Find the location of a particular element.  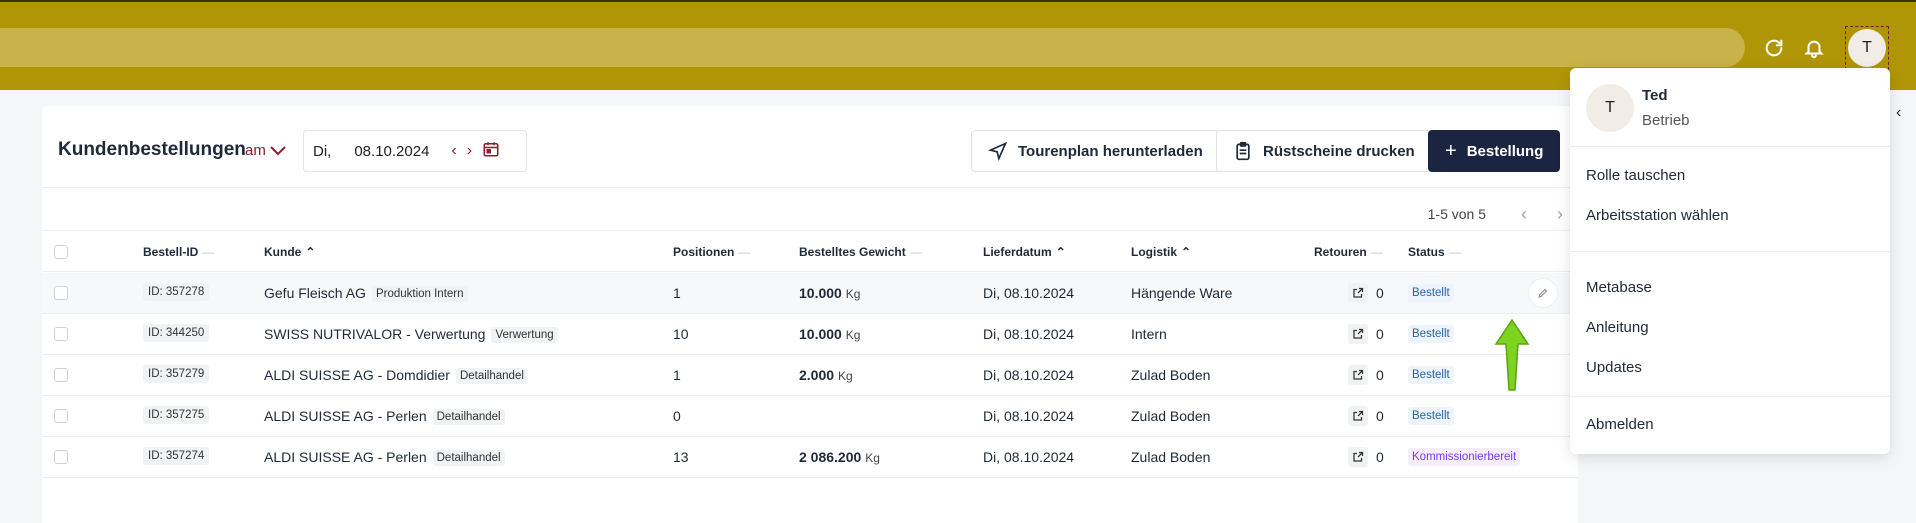

pencil-icon is located at coordinates (1543, 293).